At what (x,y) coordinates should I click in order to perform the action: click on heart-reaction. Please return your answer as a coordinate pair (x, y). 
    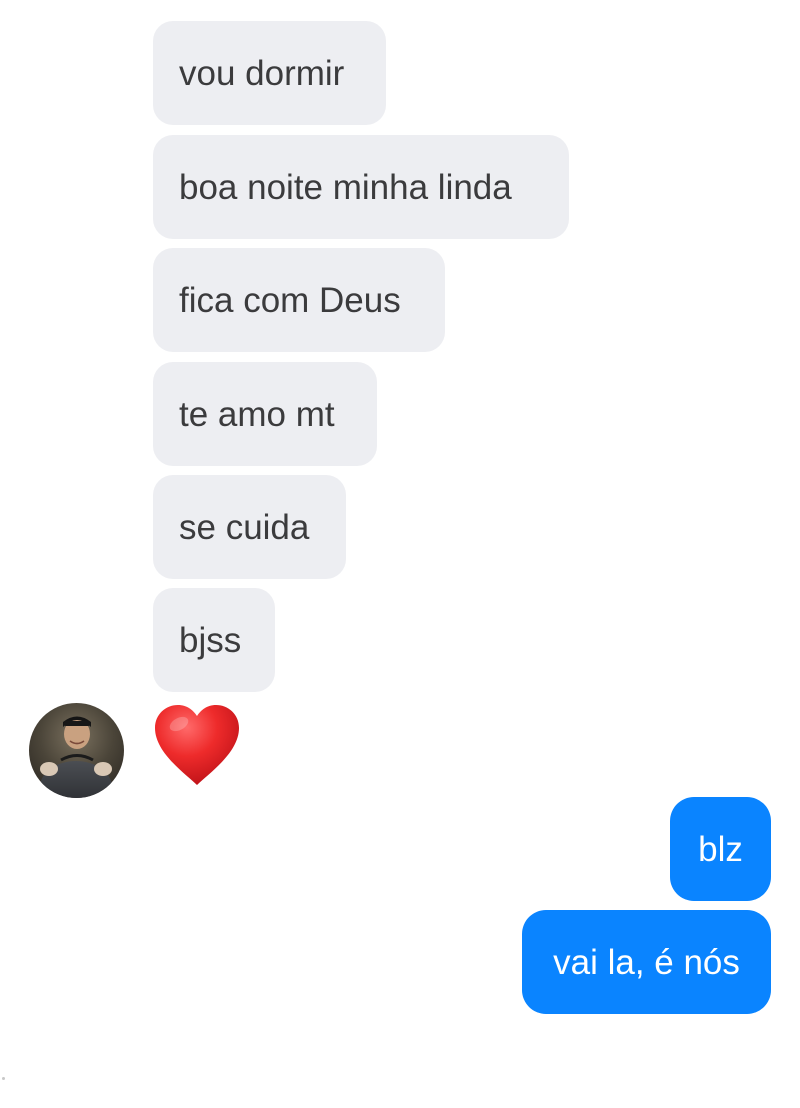
    Looking at the image, I should click on (197, 745).